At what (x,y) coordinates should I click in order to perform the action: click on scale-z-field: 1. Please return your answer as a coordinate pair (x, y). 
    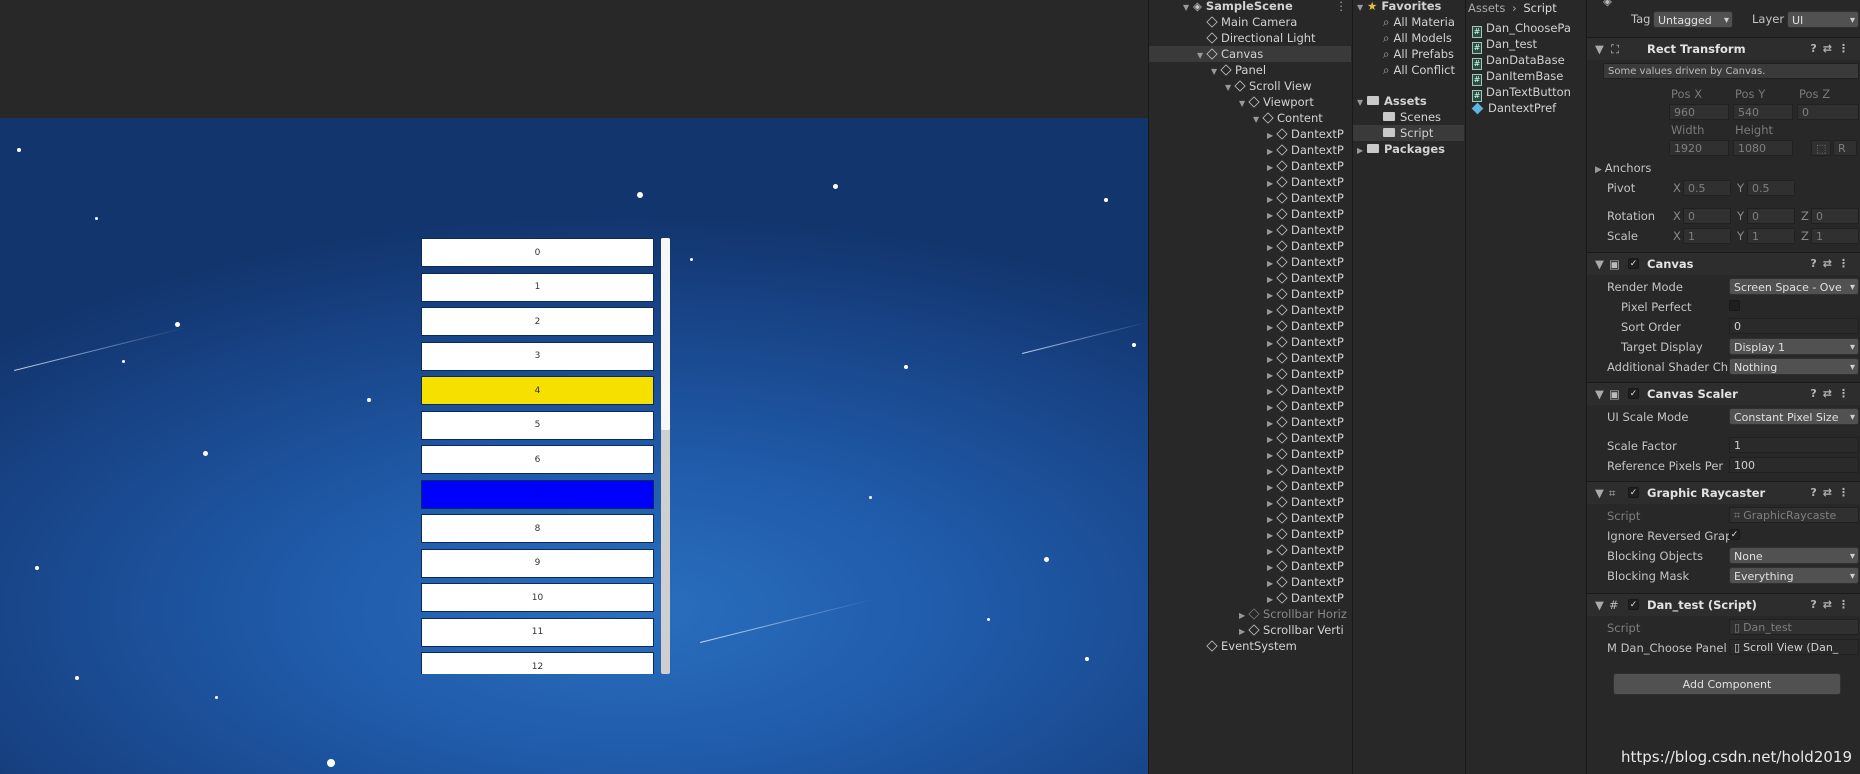
    Looking at the image, I should click on (1835, 236).